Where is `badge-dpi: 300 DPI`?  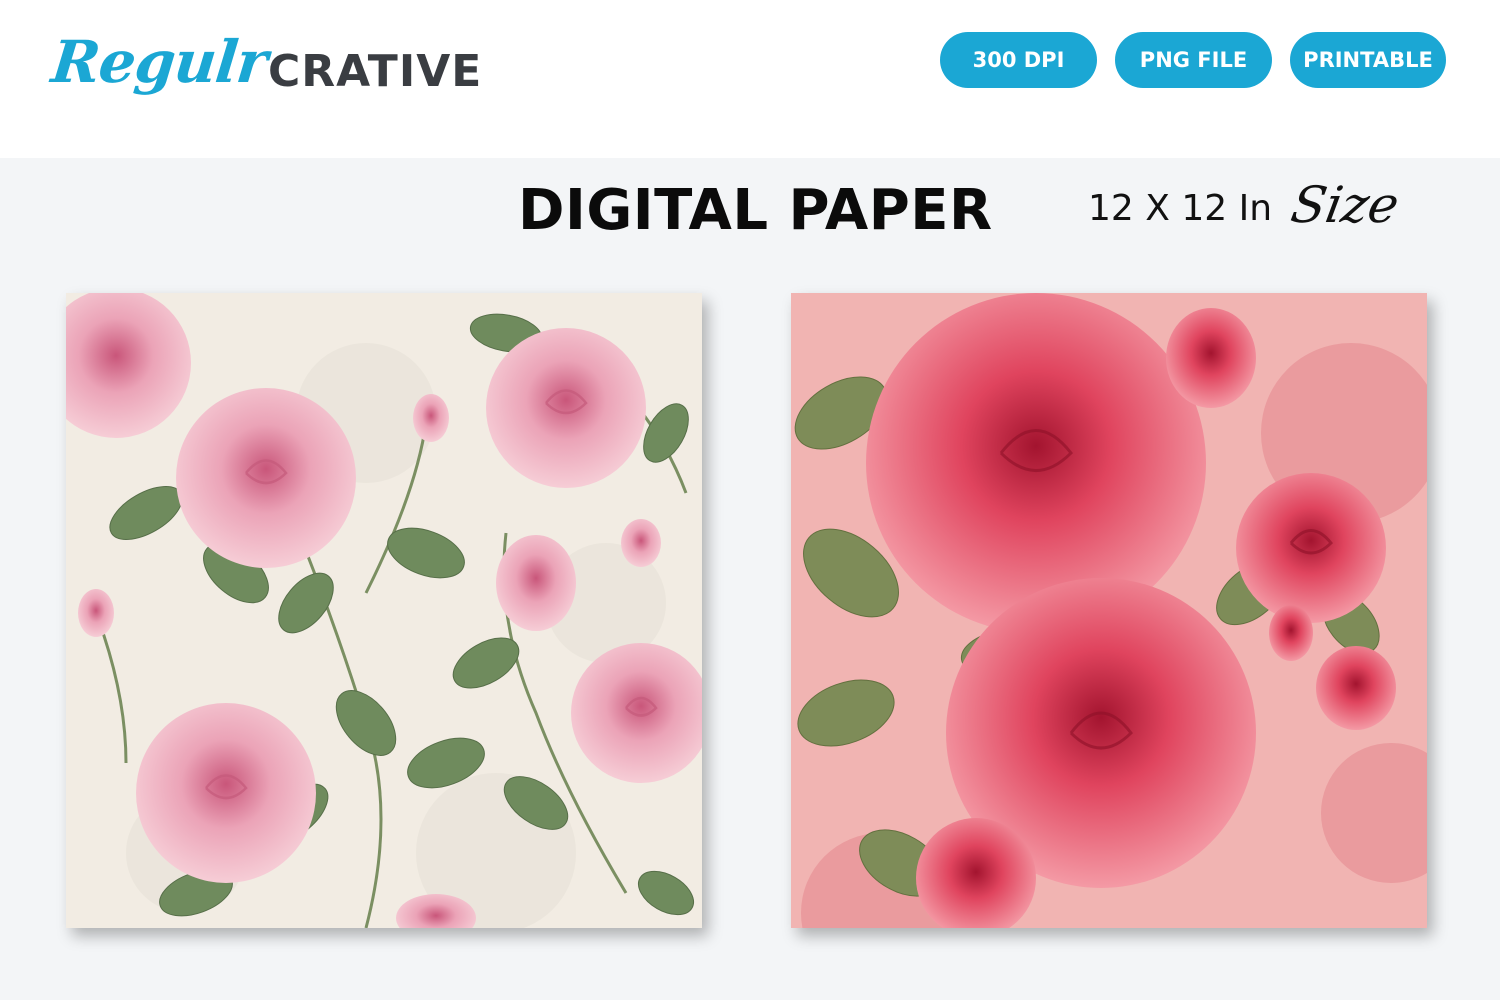 badge-dpi: 300 DPI is located at coordinates (1018, 60).